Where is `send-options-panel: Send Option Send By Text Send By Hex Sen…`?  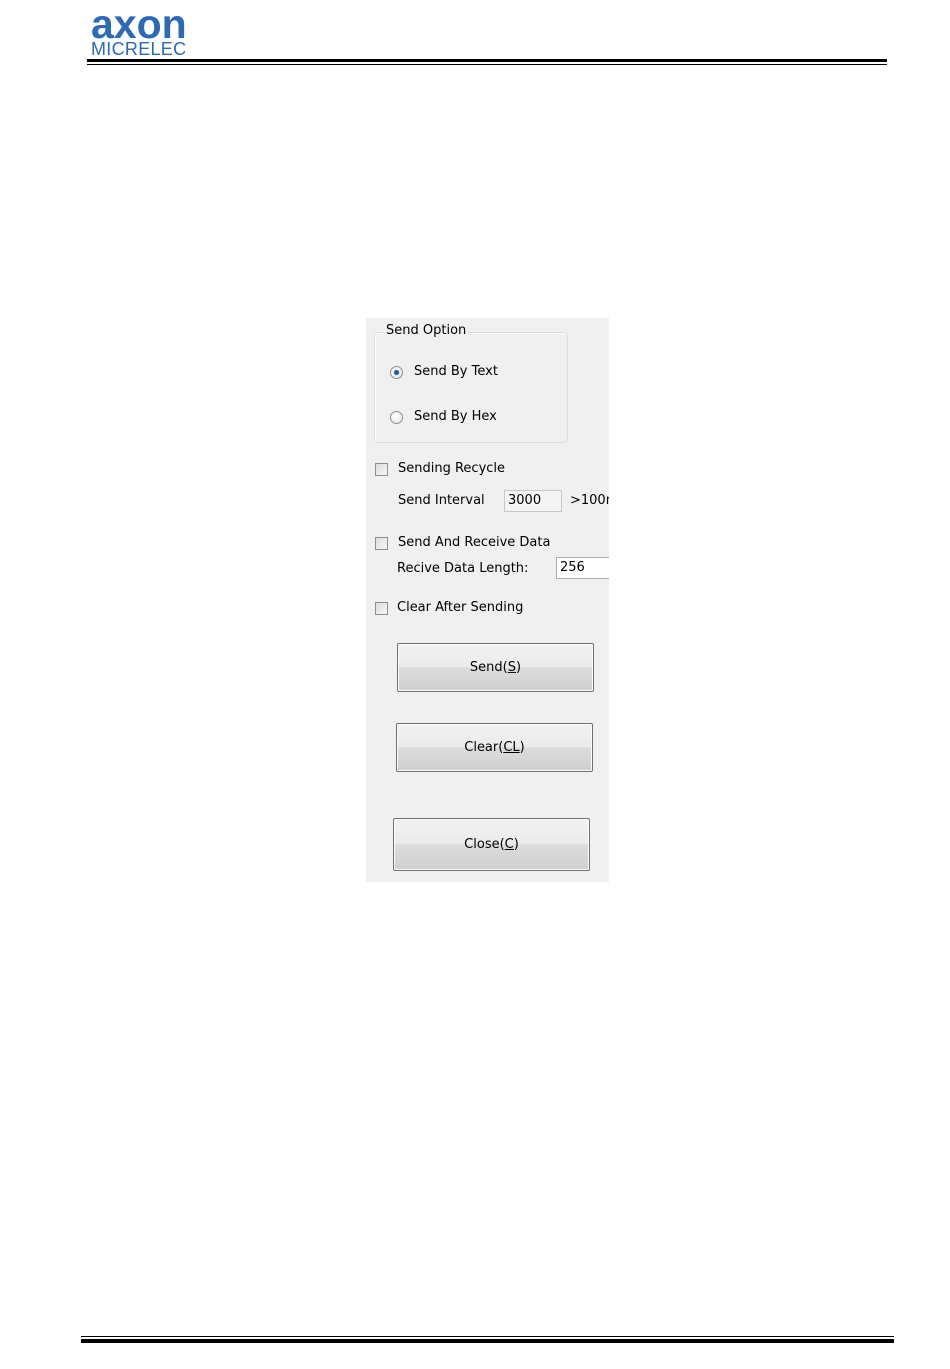 send-options-panel: Send Option Send By Text Send By Hex Sen… is located at coordinates (487, 600).